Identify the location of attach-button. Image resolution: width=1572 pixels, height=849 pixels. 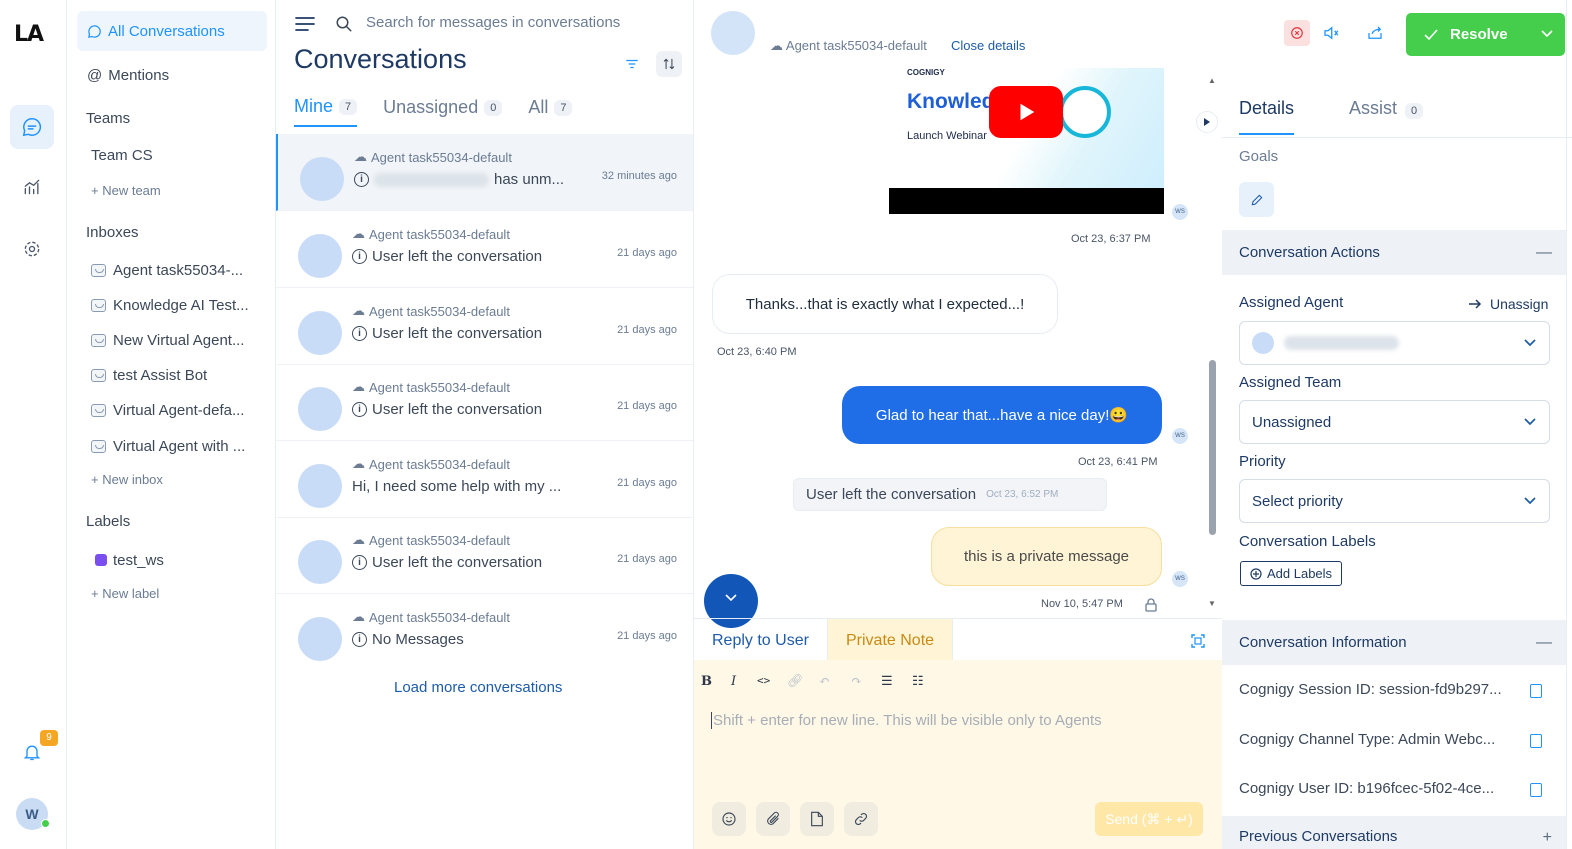
(773, 819).